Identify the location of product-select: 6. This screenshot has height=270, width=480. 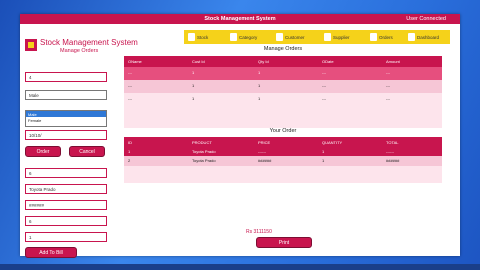
(66, 173).